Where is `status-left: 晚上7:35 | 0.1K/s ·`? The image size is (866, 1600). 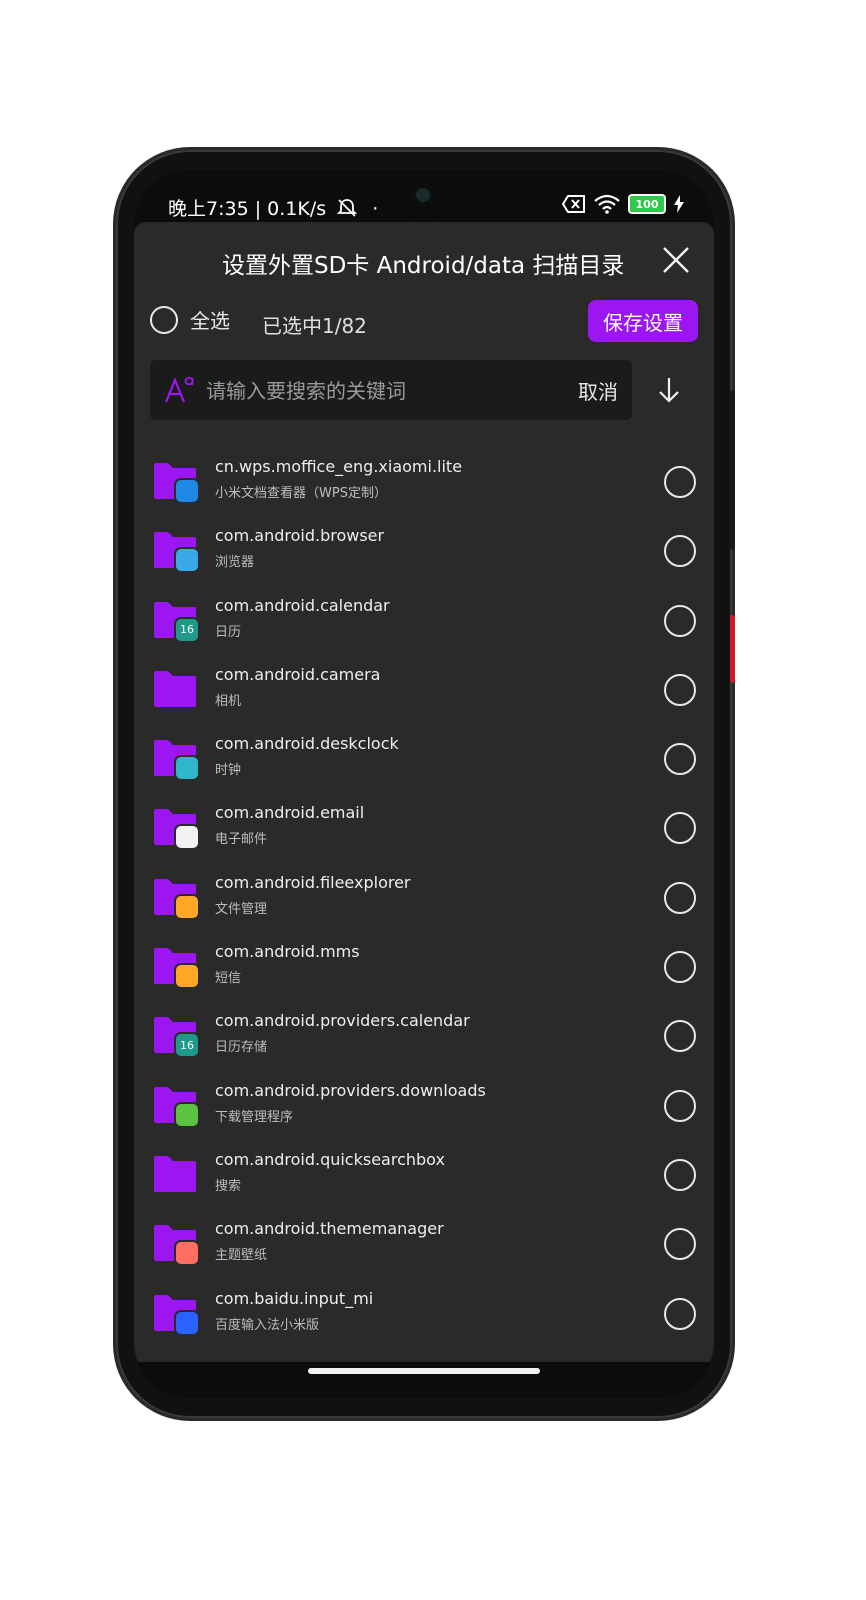
status-left: 晚上7:35 | 0.1K/s · is located at coordinates (273, 207).